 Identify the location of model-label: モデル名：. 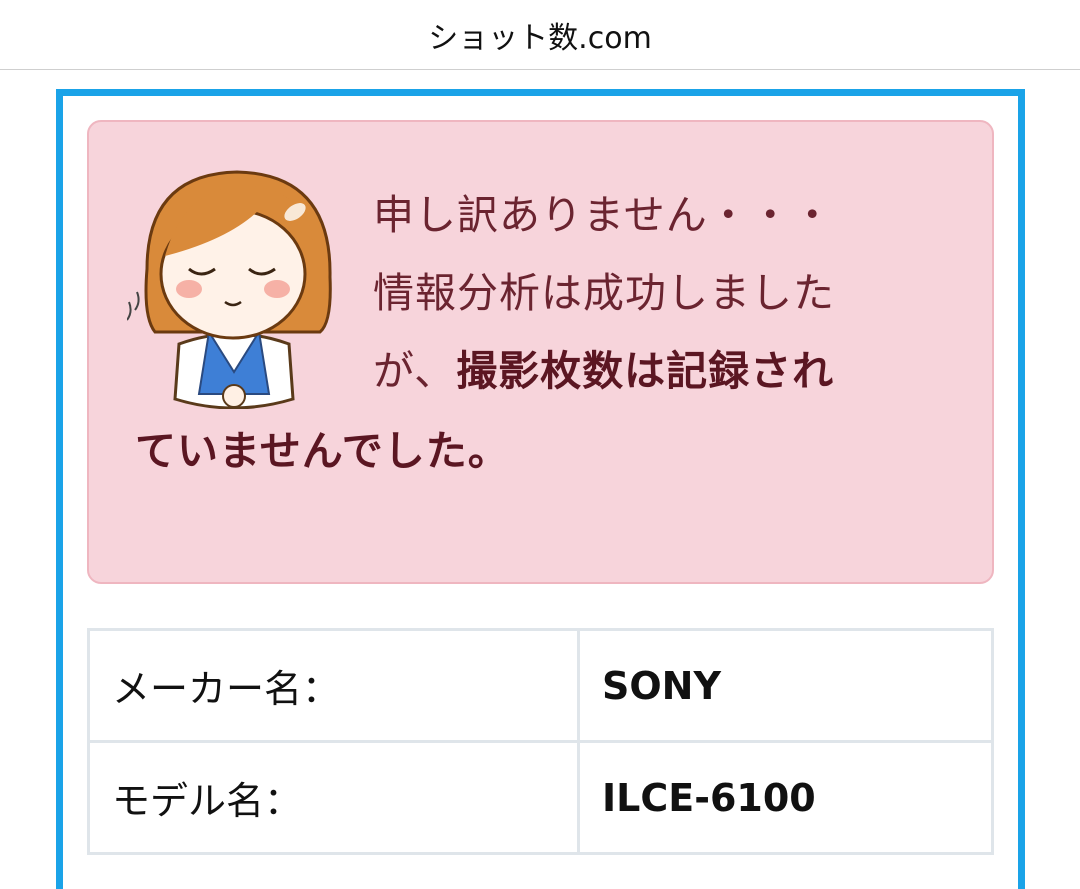
(333, 797).